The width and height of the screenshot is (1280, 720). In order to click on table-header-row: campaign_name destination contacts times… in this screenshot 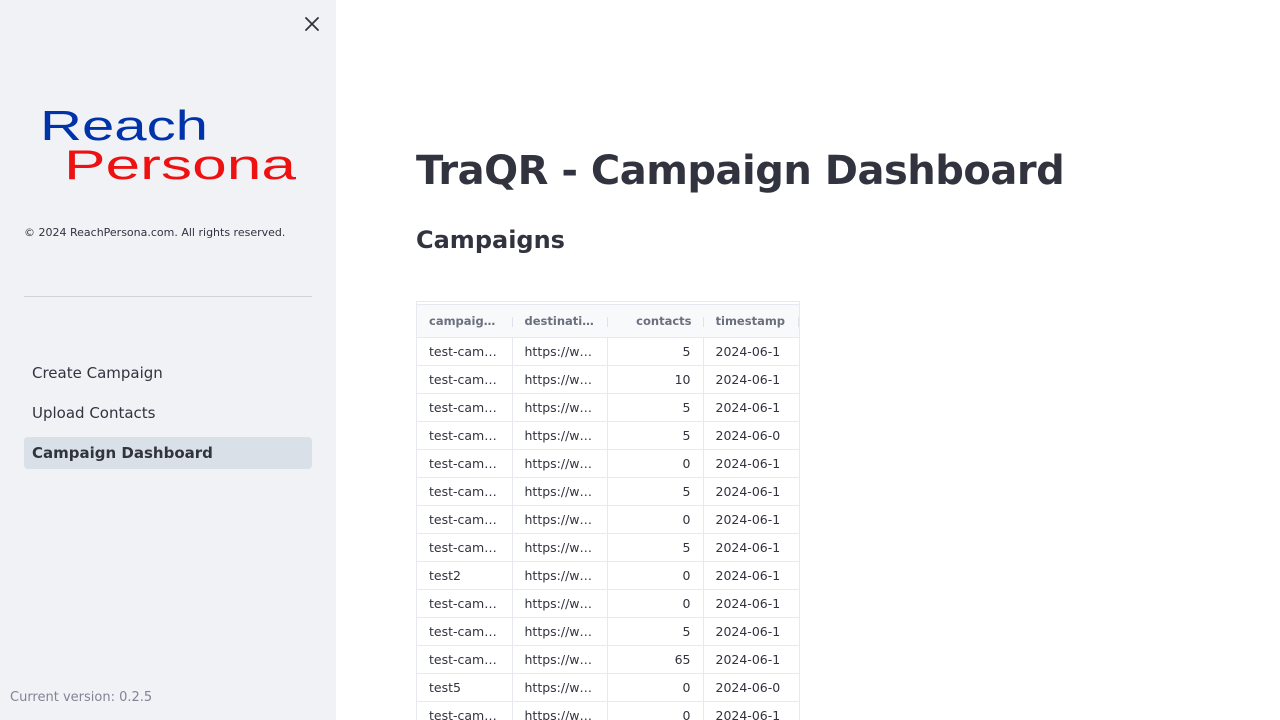, I will do `click(608, 321)`.